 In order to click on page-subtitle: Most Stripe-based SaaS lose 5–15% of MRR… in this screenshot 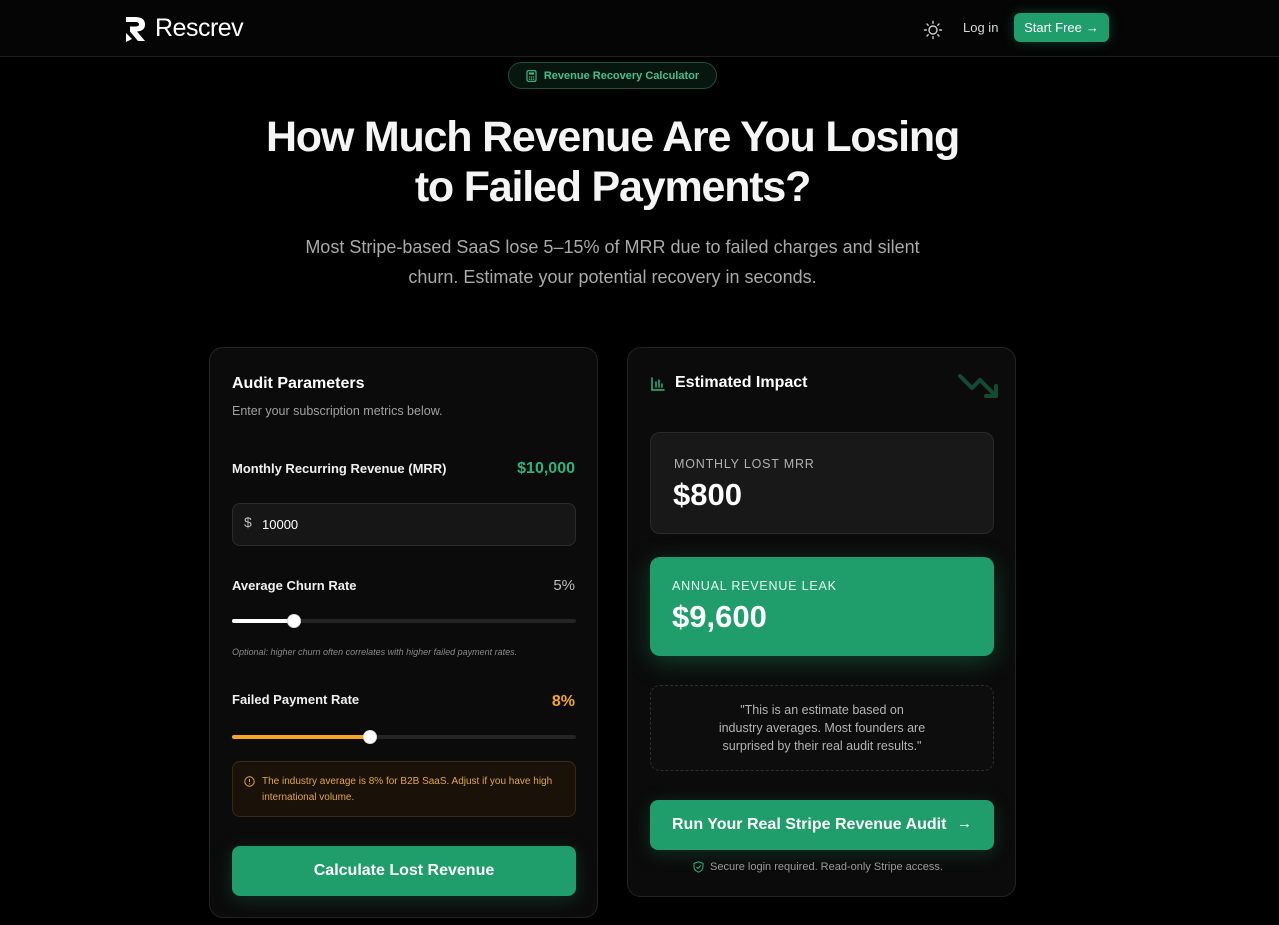, I will do `click(612, 262)`.